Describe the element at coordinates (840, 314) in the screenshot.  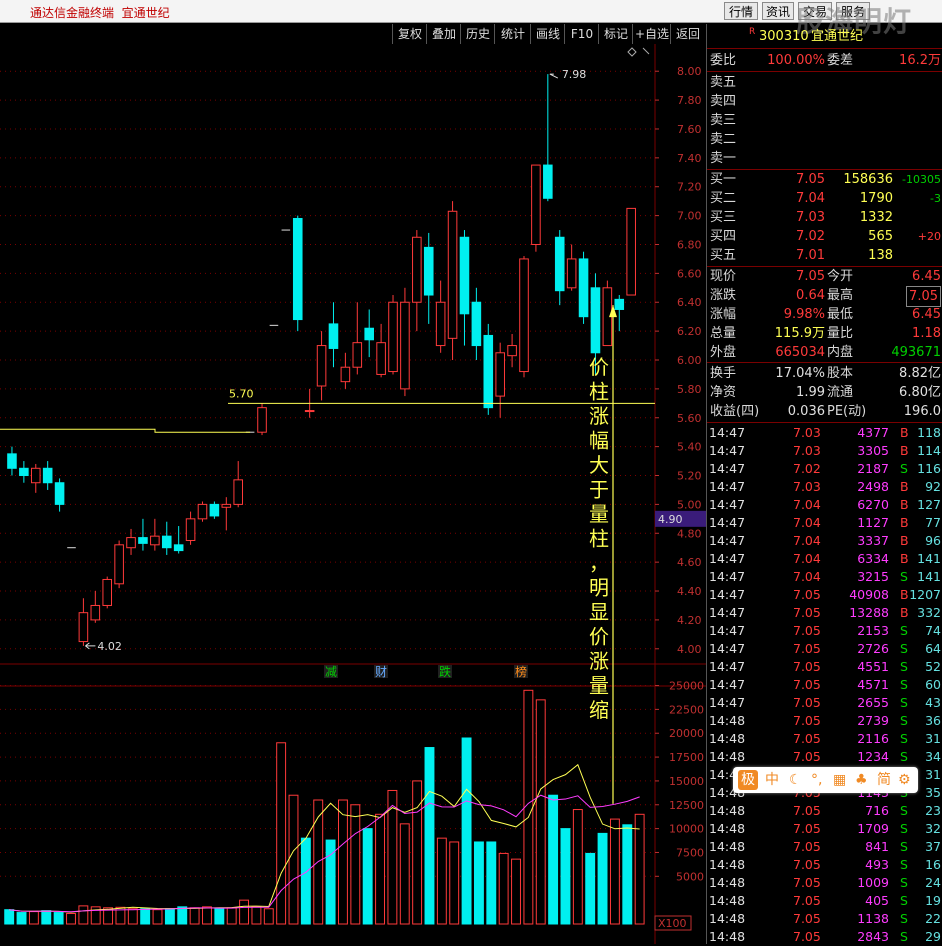
I see `quote-label: 最低` at that location.